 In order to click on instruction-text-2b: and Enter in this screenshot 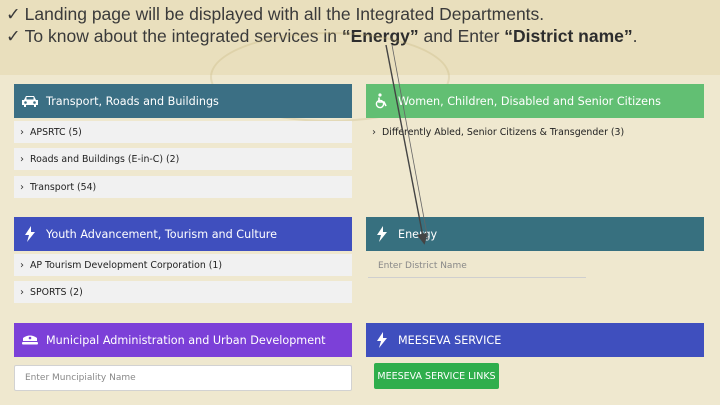, I will do `click(461, 36)`.